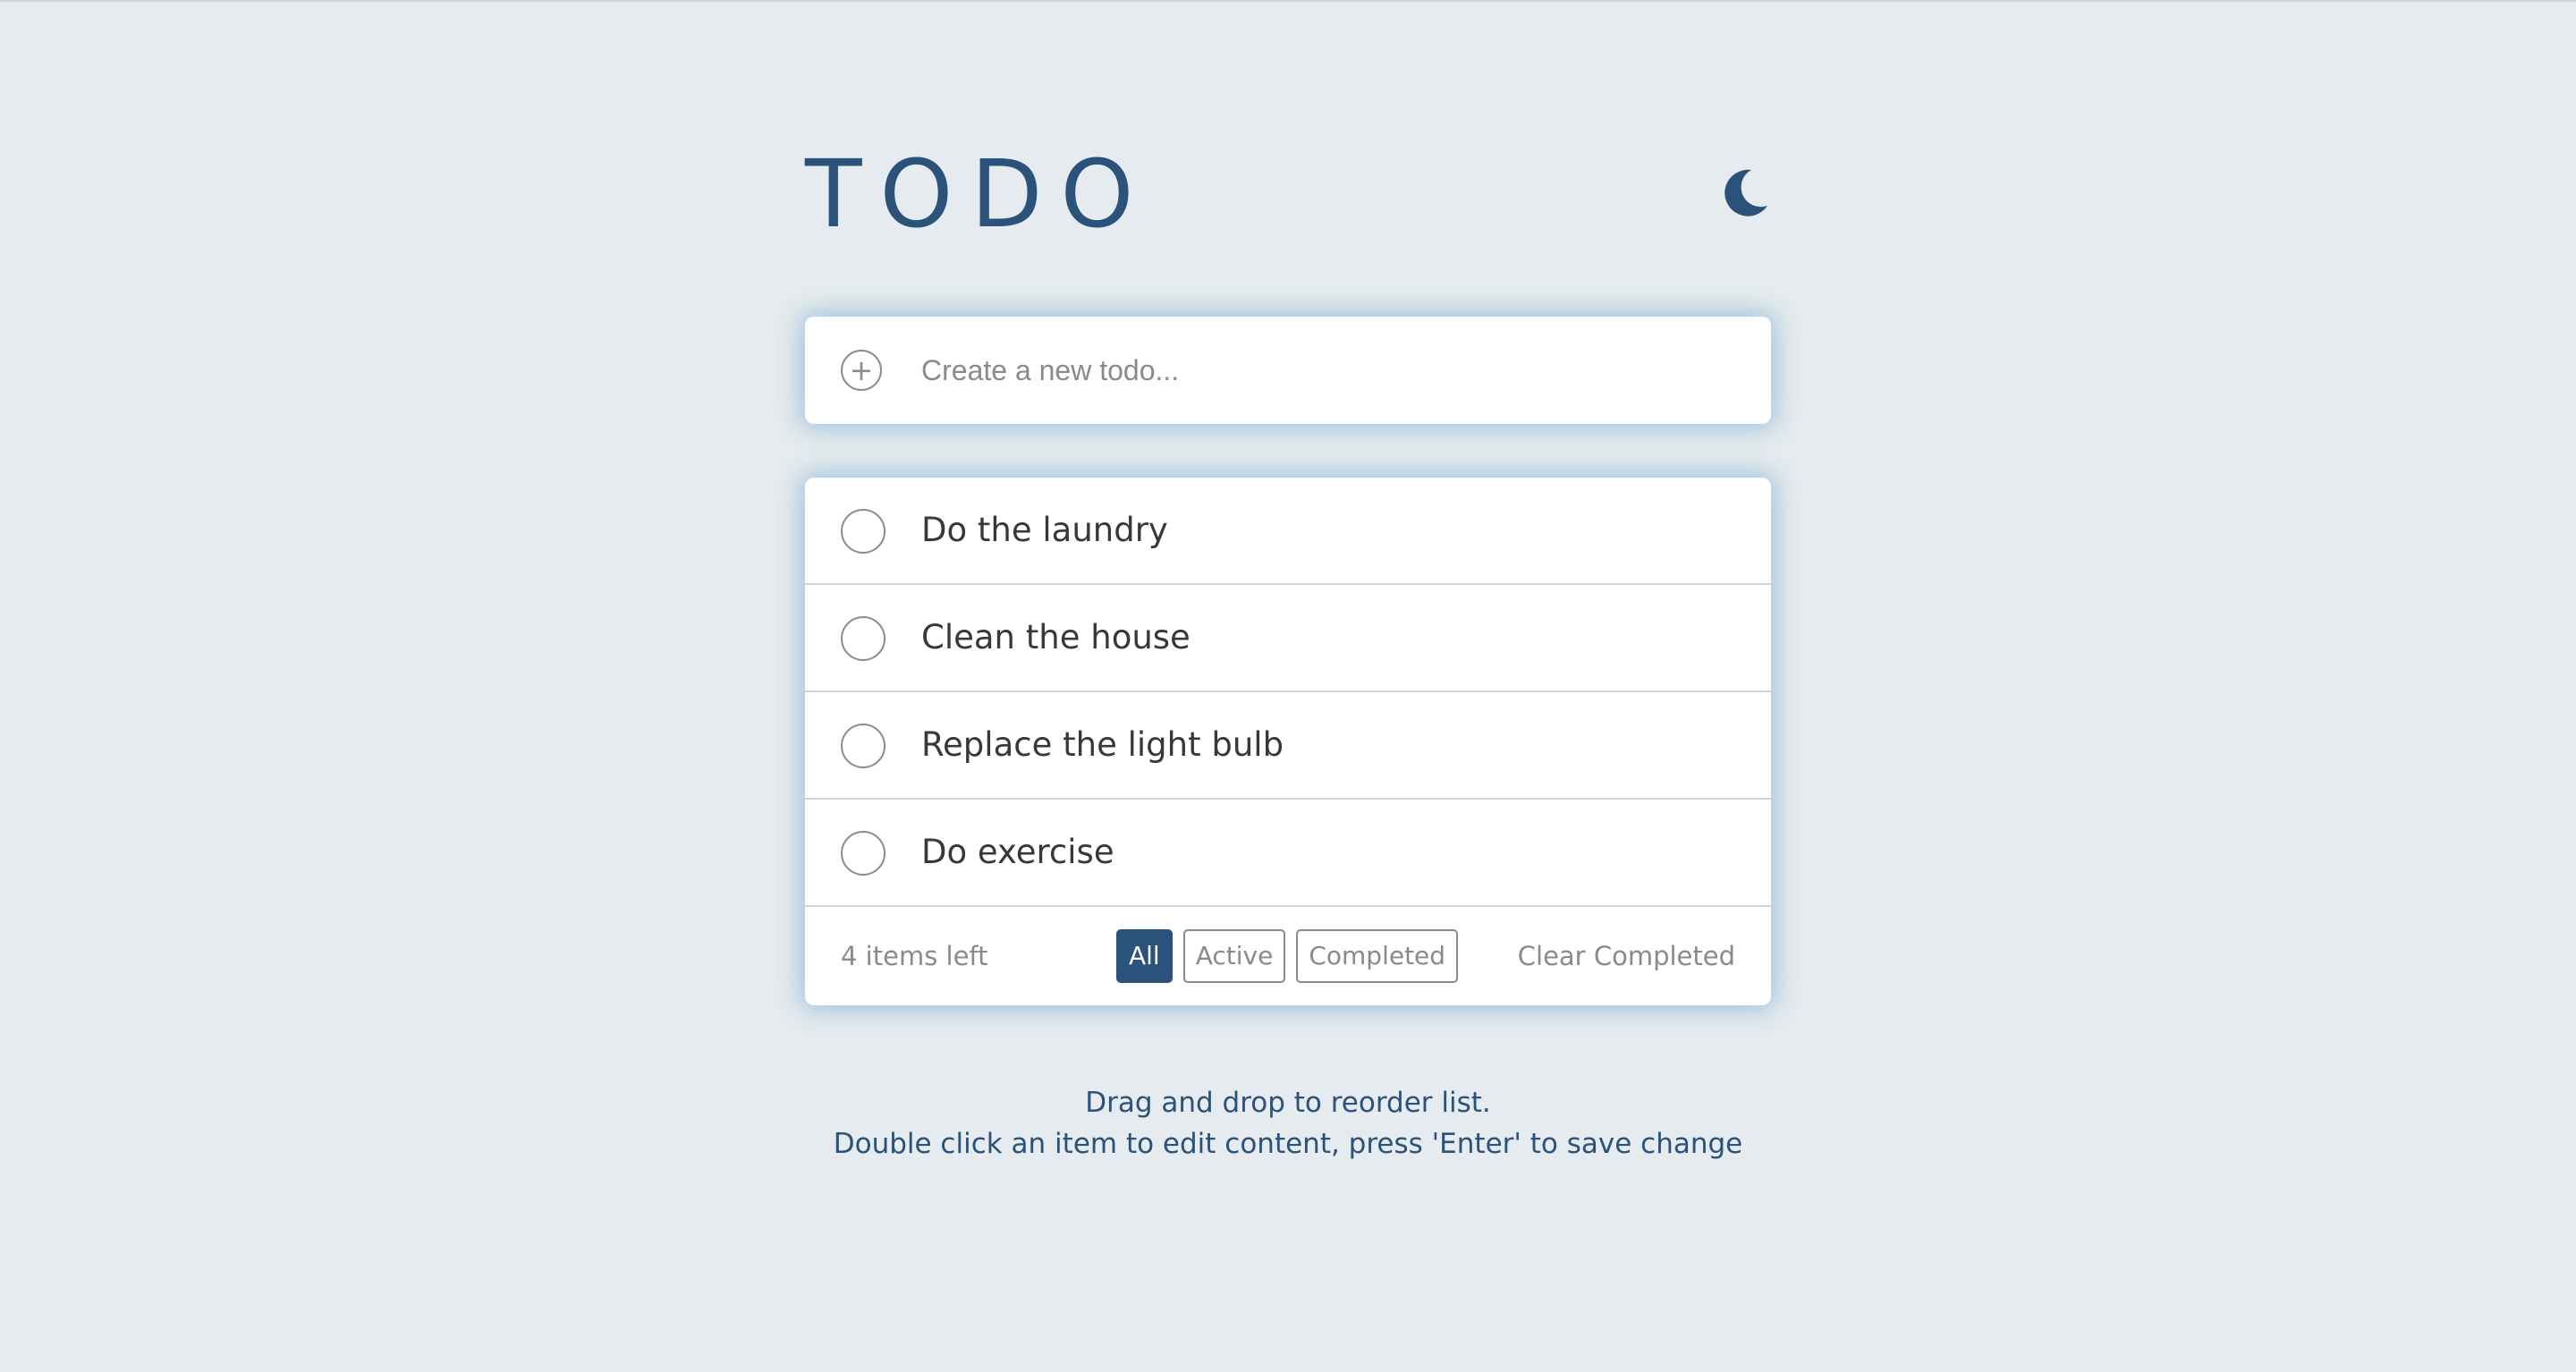 This screenshot has width=2576, height=1372. I want to click on filter-all-button: All, so click(1144, 956).